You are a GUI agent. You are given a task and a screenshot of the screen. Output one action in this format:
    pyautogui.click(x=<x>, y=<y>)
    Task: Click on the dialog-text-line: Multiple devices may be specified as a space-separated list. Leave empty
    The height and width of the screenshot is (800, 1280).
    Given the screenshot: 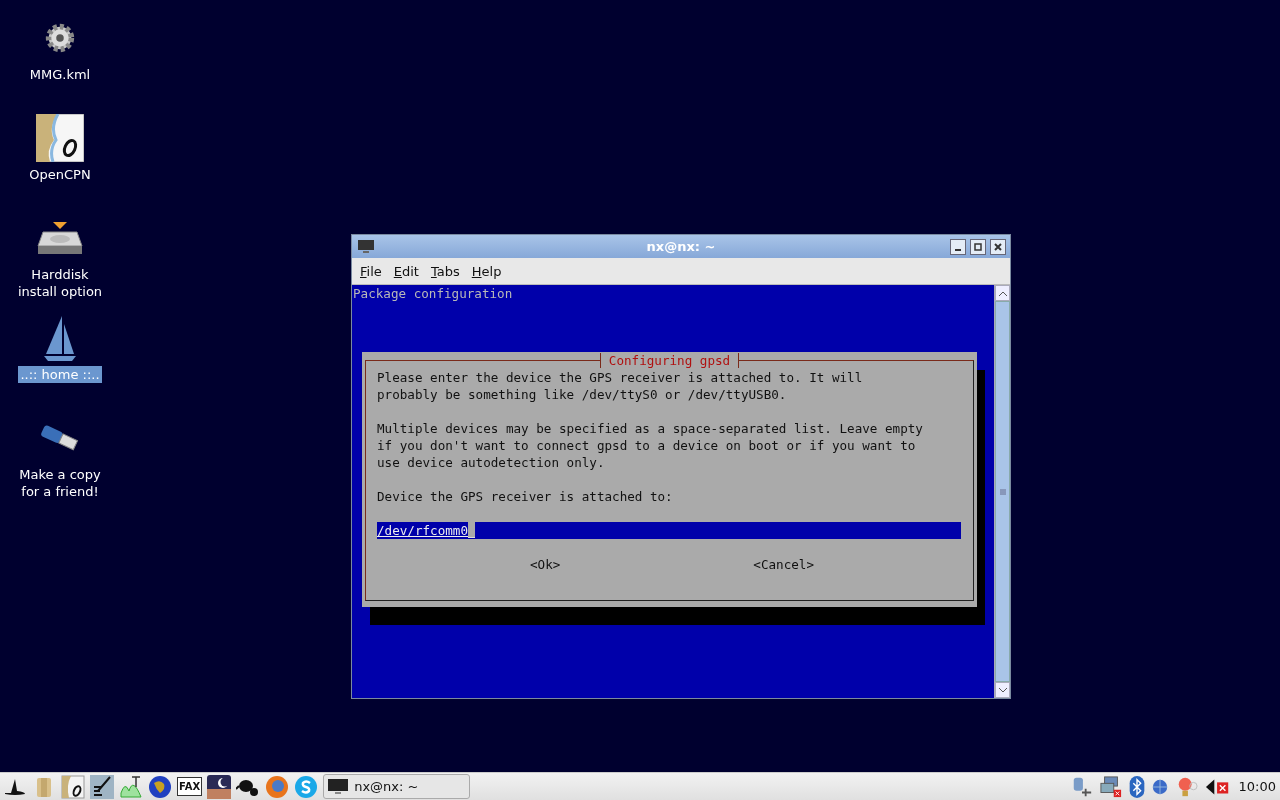 What is the action you would take?
    pyautogui.click(x=650, y=428)
    